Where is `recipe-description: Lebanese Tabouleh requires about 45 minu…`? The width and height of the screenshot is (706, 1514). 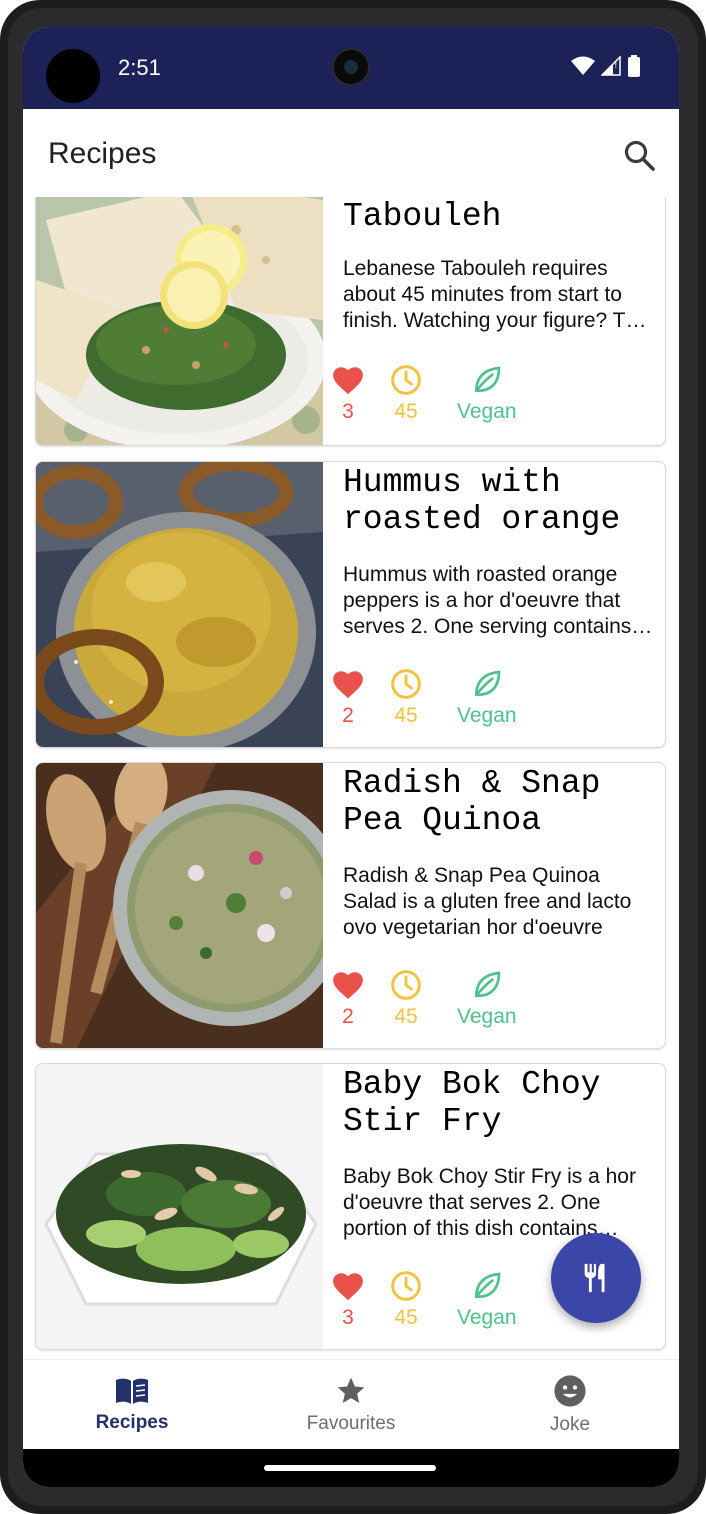
recipe-description: Lebanese Tabouleh requires about 45 minu… is located at coordinates (498, 294).